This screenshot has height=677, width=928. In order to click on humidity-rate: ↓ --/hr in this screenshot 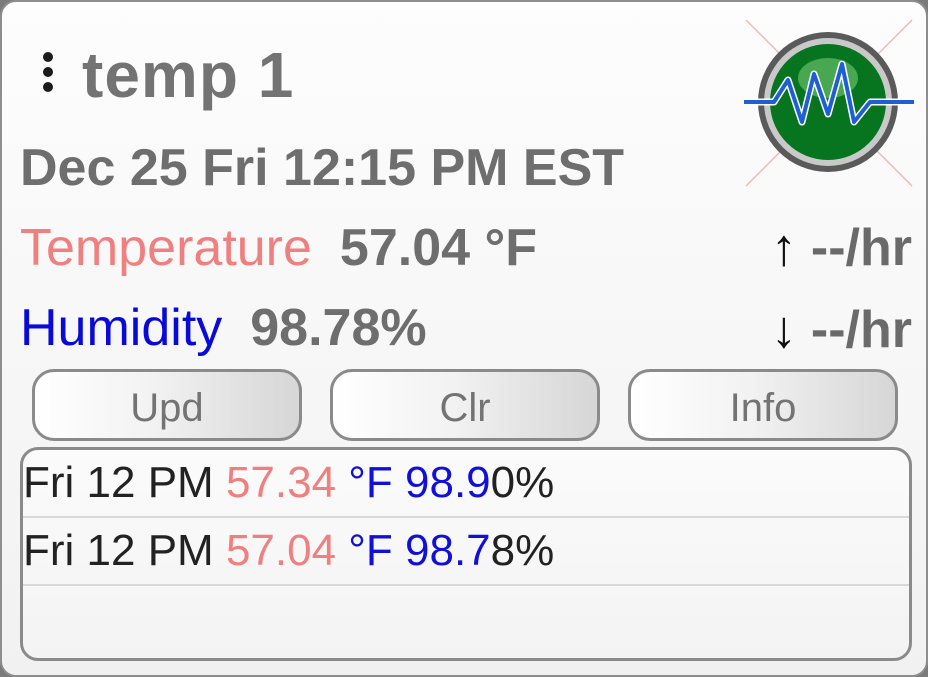, I will do `click(841, 330)`.